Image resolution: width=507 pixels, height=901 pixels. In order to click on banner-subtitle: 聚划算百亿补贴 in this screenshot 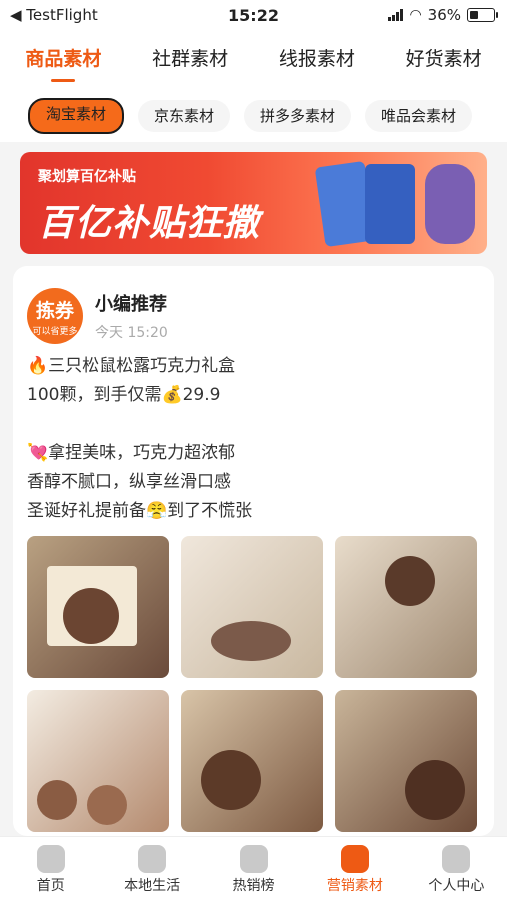, I will do `click(87, 177)`.